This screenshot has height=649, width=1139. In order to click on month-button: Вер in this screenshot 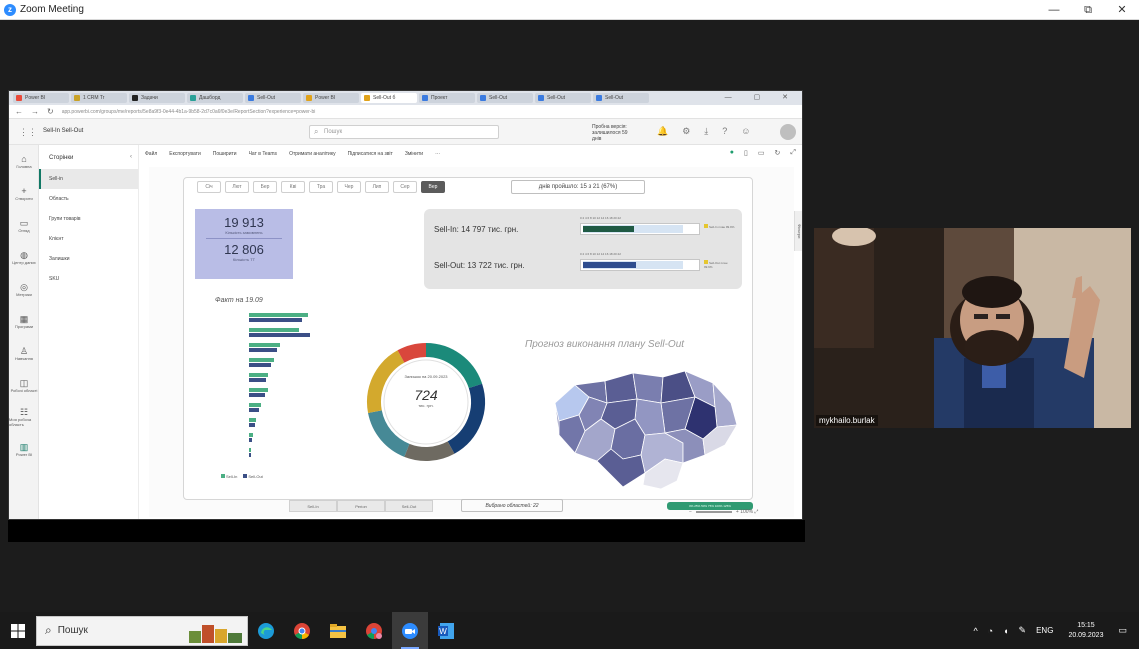, I will do `click(433, 187)`.